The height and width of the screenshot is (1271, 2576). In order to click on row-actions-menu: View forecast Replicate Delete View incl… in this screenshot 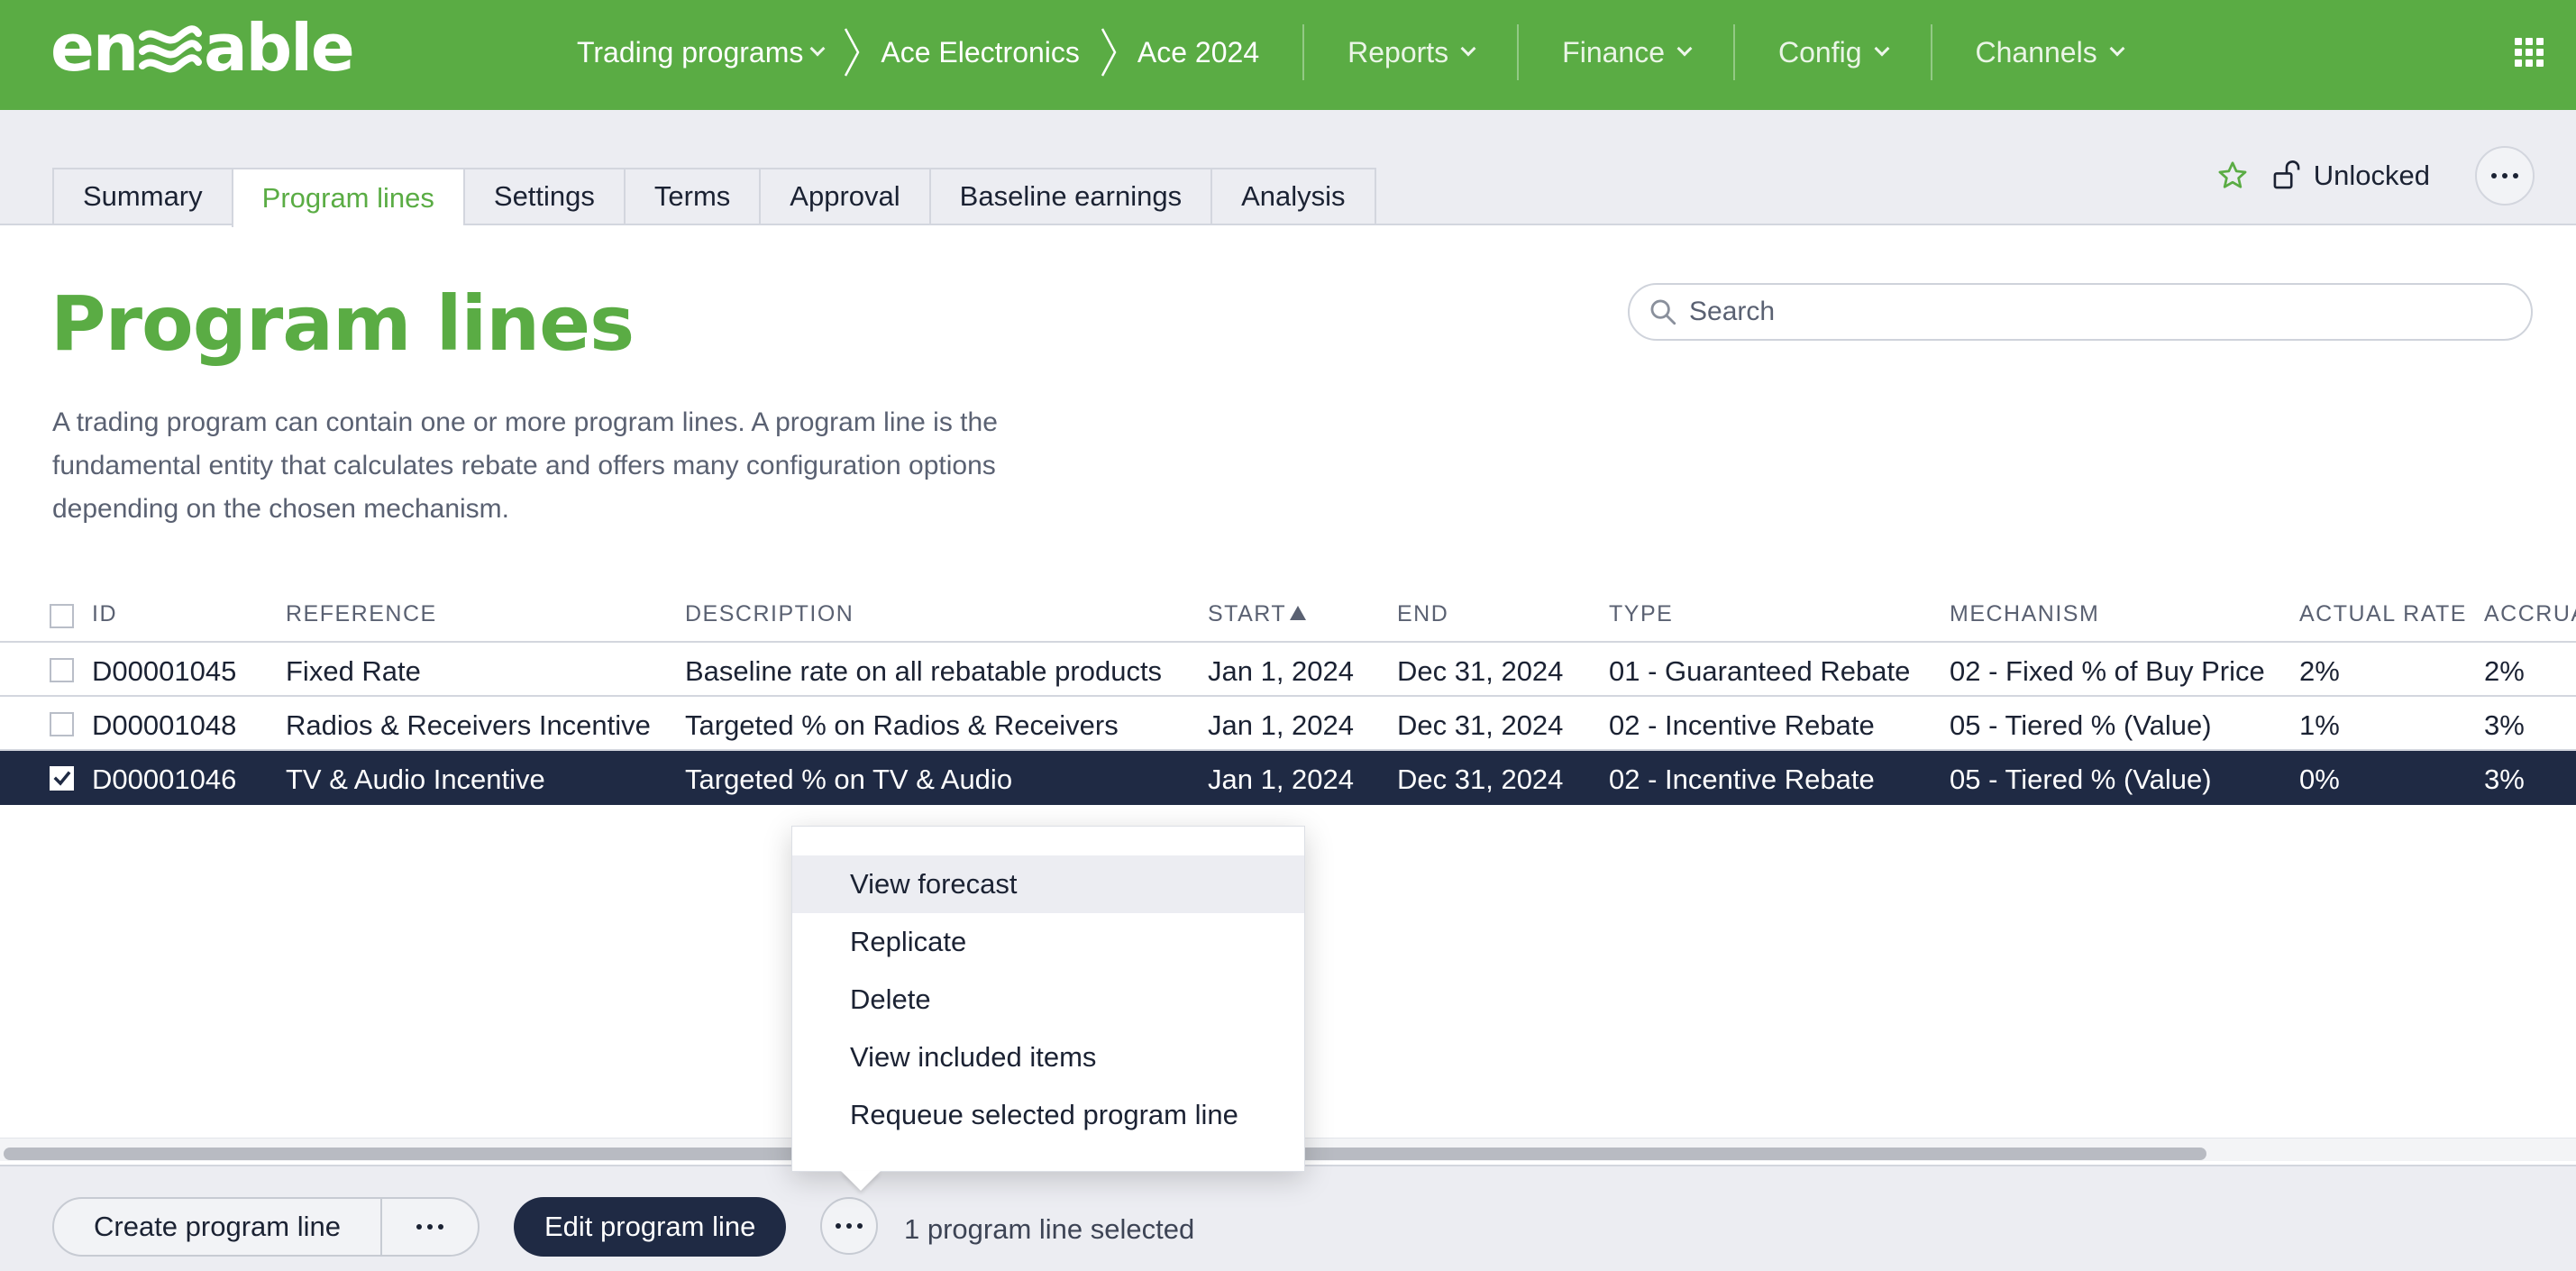, I will do `click(1048, 1008)`.